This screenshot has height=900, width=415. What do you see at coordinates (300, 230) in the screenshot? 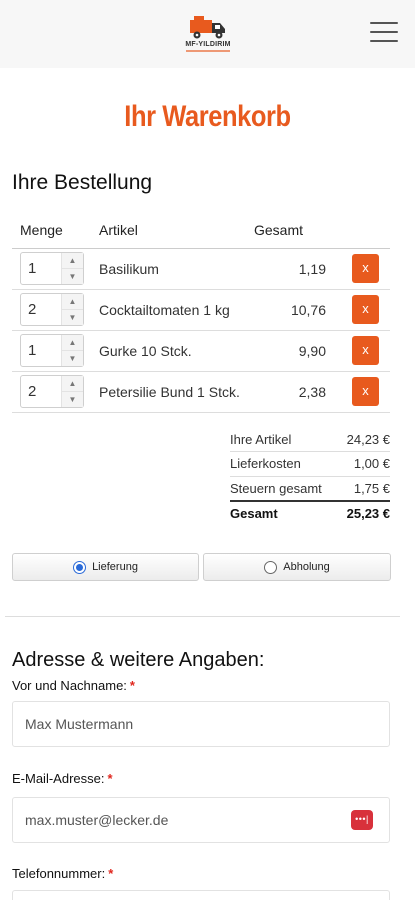
I see `column-header-total: Gesamt` at bounding box center [300, 230].